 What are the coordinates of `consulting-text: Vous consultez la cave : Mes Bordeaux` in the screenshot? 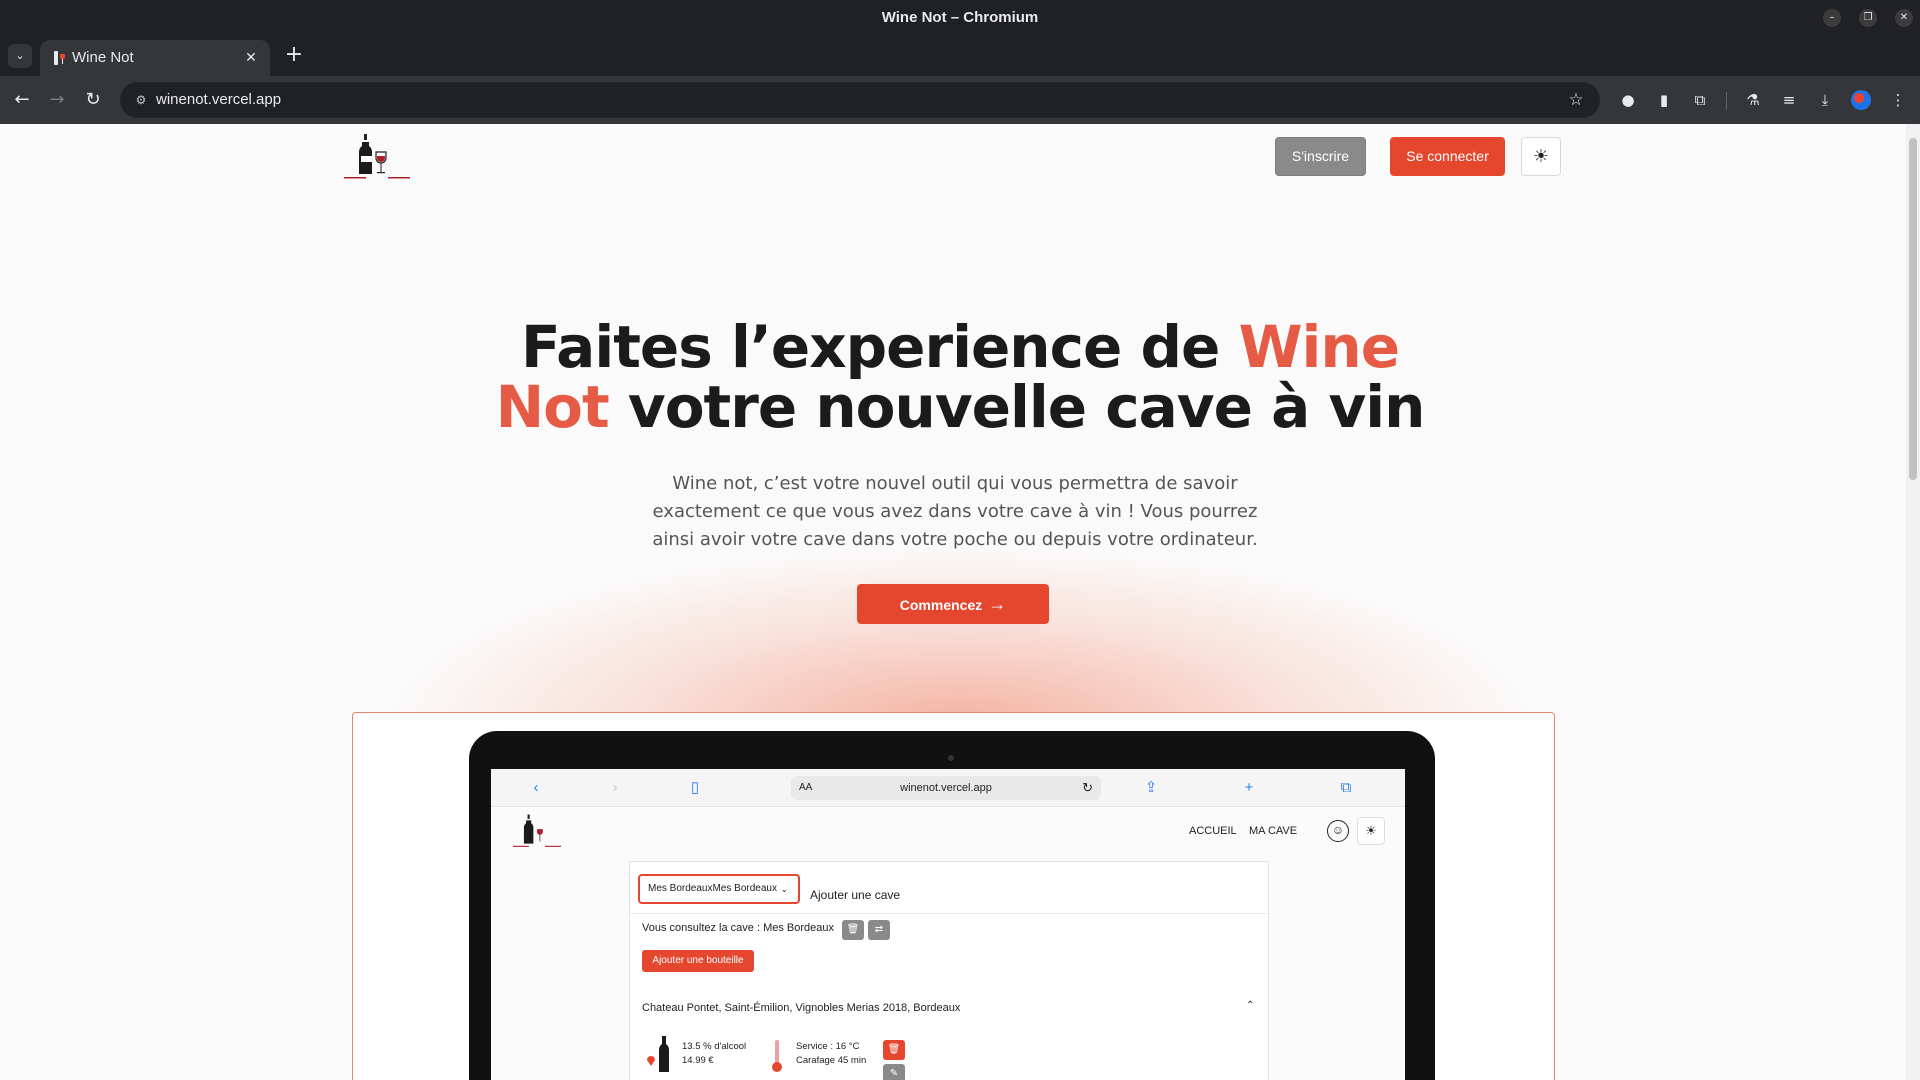 It's located at (738, 928).